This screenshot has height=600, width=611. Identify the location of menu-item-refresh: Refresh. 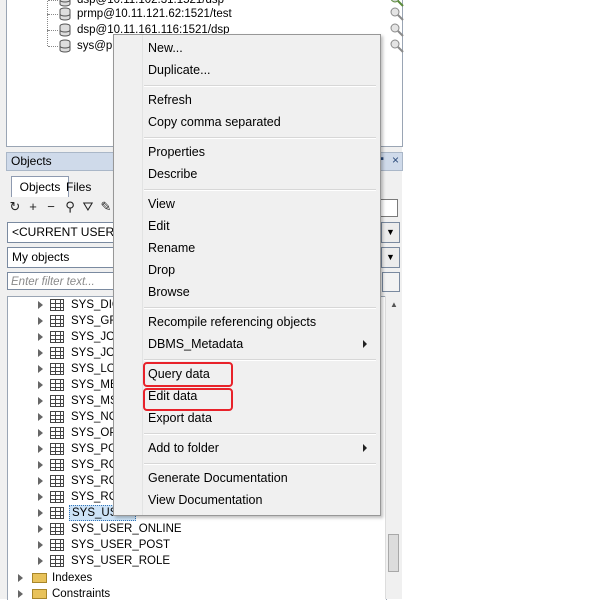
(170, 100).